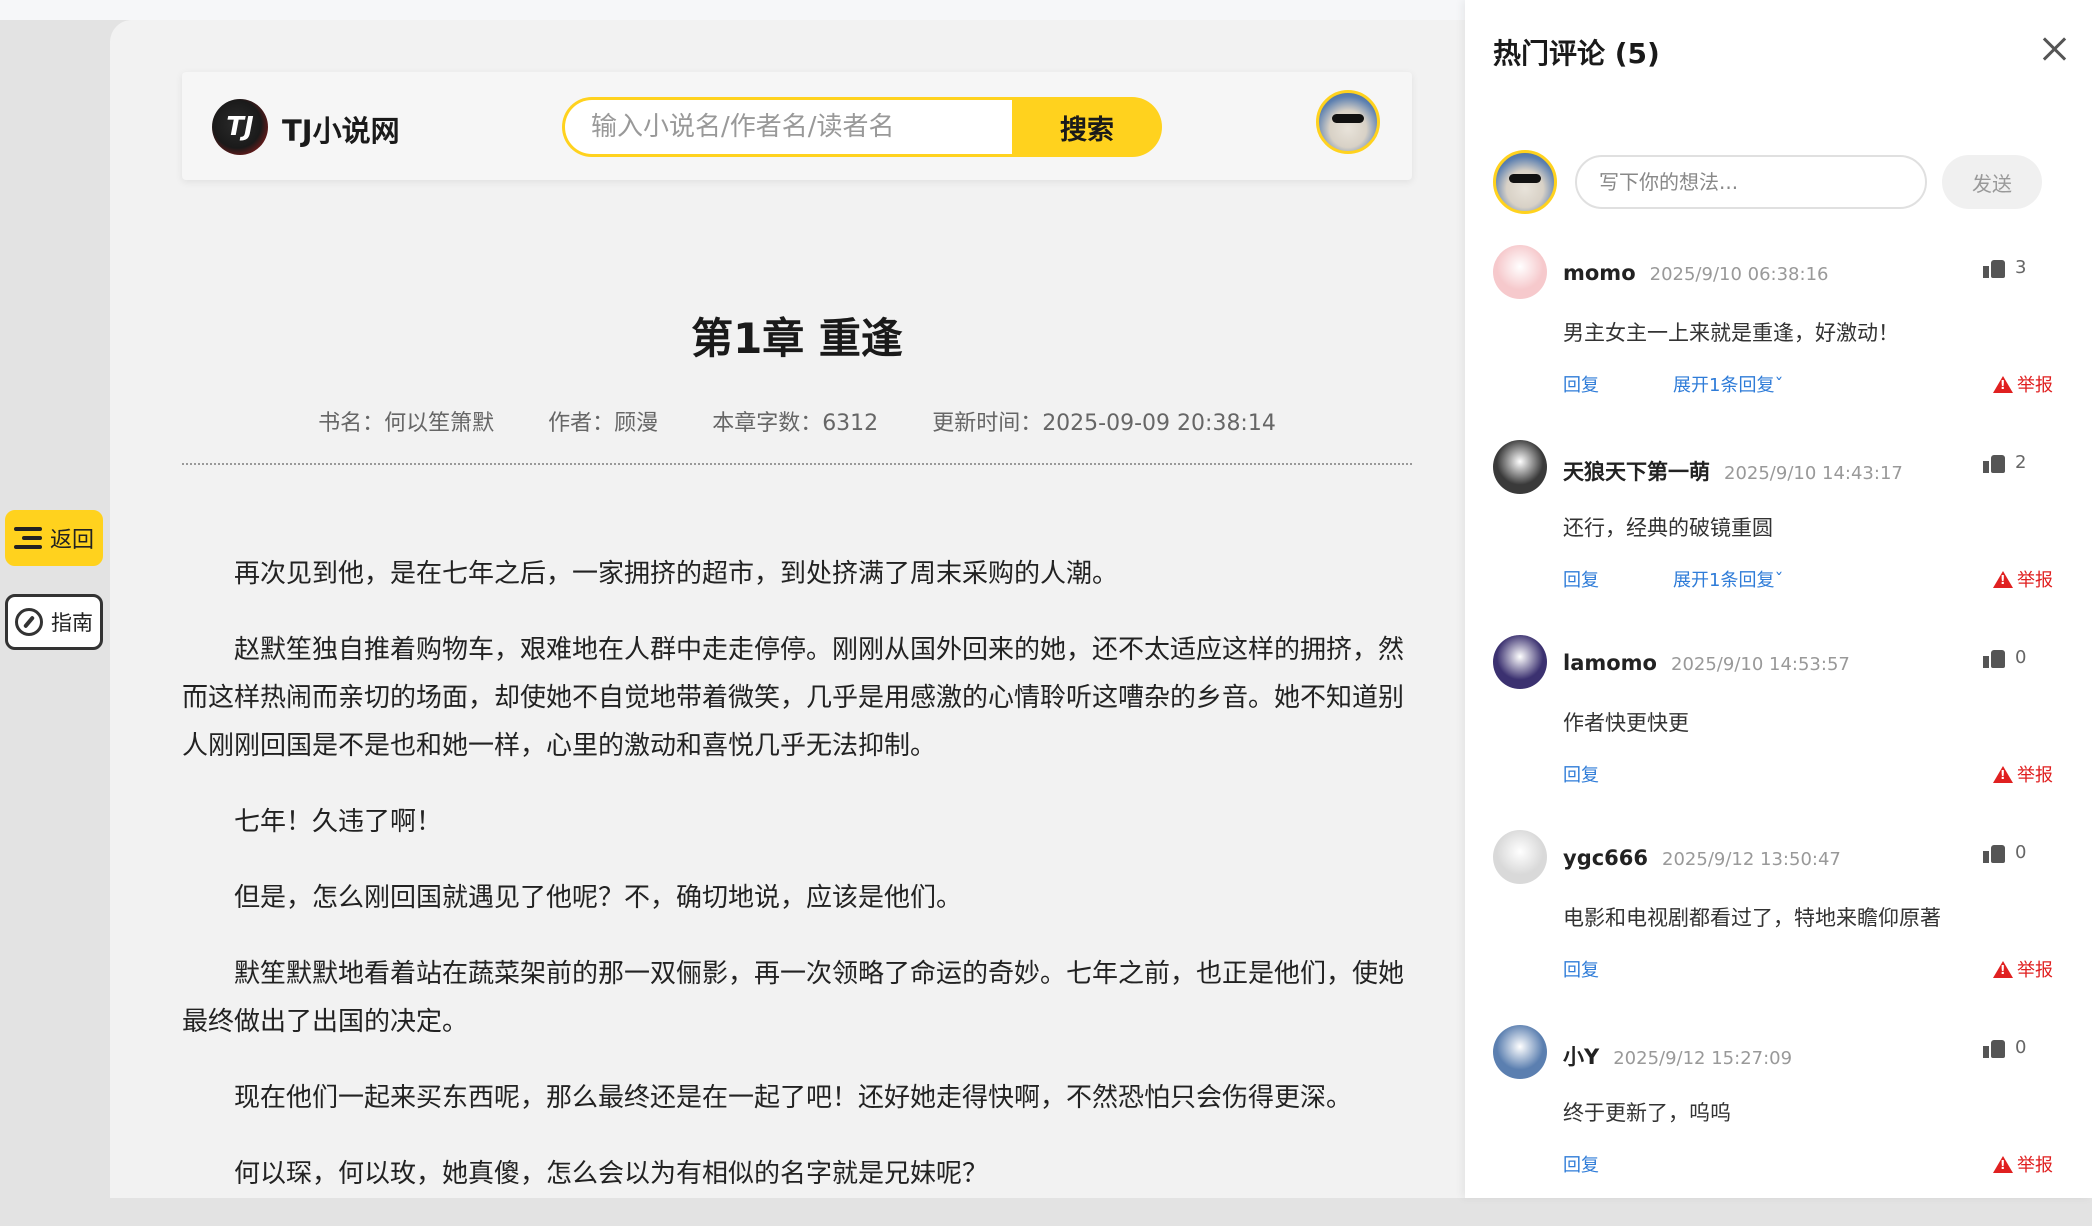 This screenshot has height=1226, width=2092. Describe the element at coordinates (1599, 273) in the screenshot. I see `commenter-name: momo` at that location.